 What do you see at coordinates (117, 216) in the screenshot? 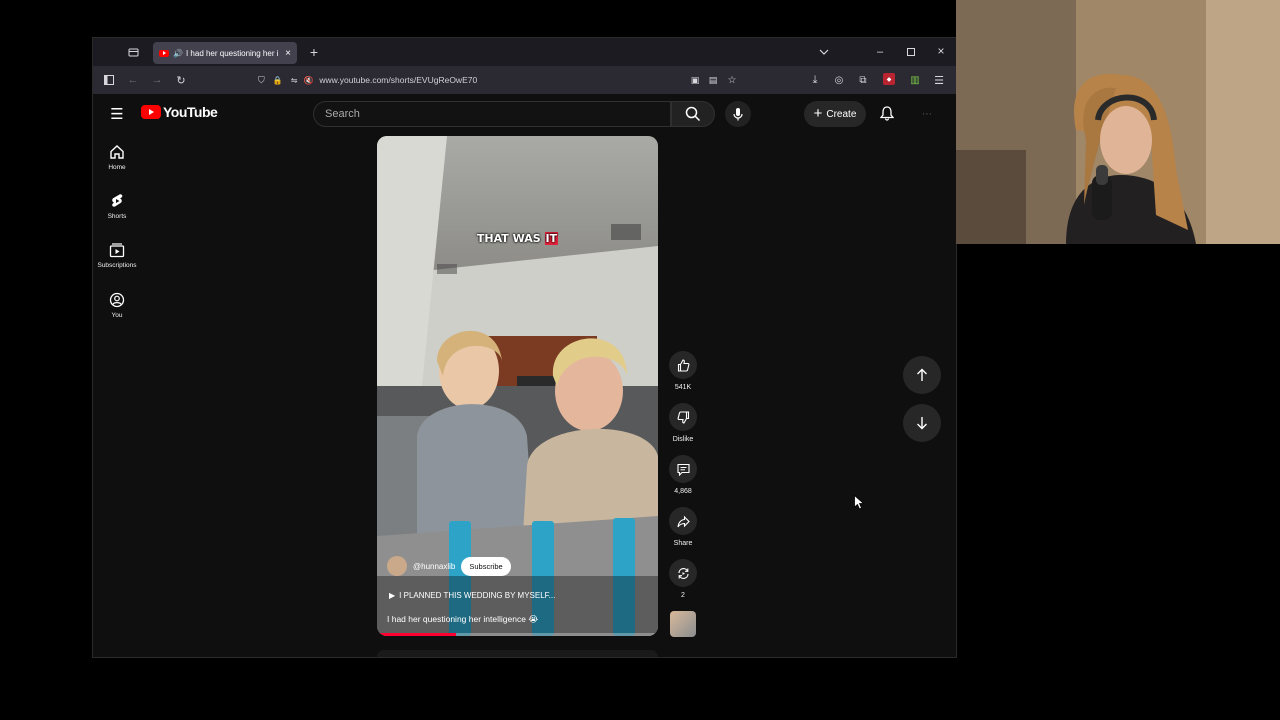
I see `sidebar-label-shorts: Shorts` at bounding box center [117, 216].